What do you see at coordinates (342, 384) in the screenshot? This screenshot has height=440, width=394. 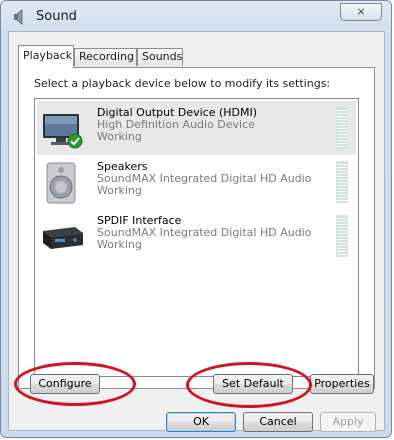 I see `properties-button: Properties` at bounding box center [342, 384].